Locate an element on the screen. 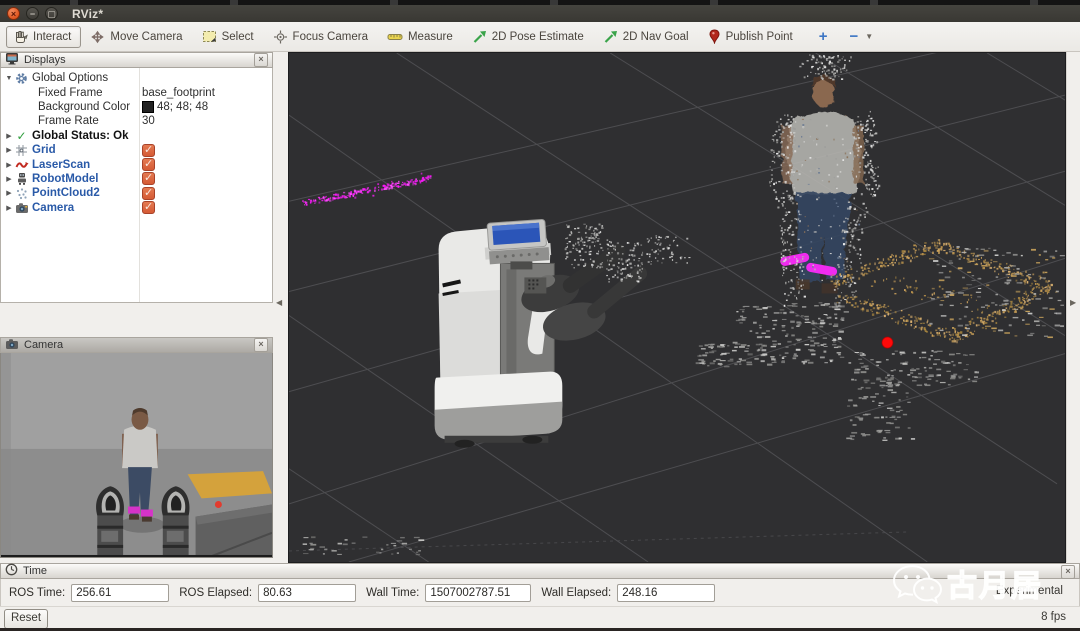  ros-time-field: ROS Time: is located at coordinates (89, 592).